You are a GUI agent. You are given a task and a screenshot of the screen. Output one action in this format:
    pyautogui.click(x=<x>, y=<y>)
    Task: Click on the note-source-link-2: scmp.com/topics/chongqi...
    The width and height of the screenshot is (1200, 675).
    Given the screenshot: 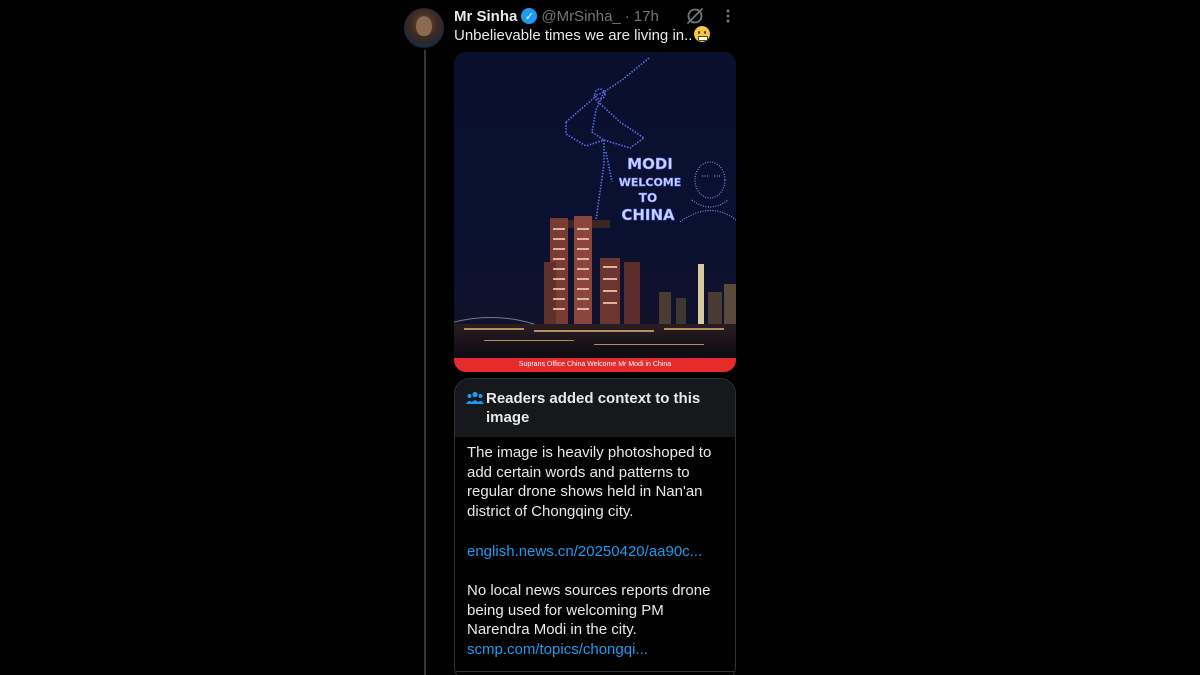 What is the action you would take?
    pyautogui.click(x=595, y=650)
    